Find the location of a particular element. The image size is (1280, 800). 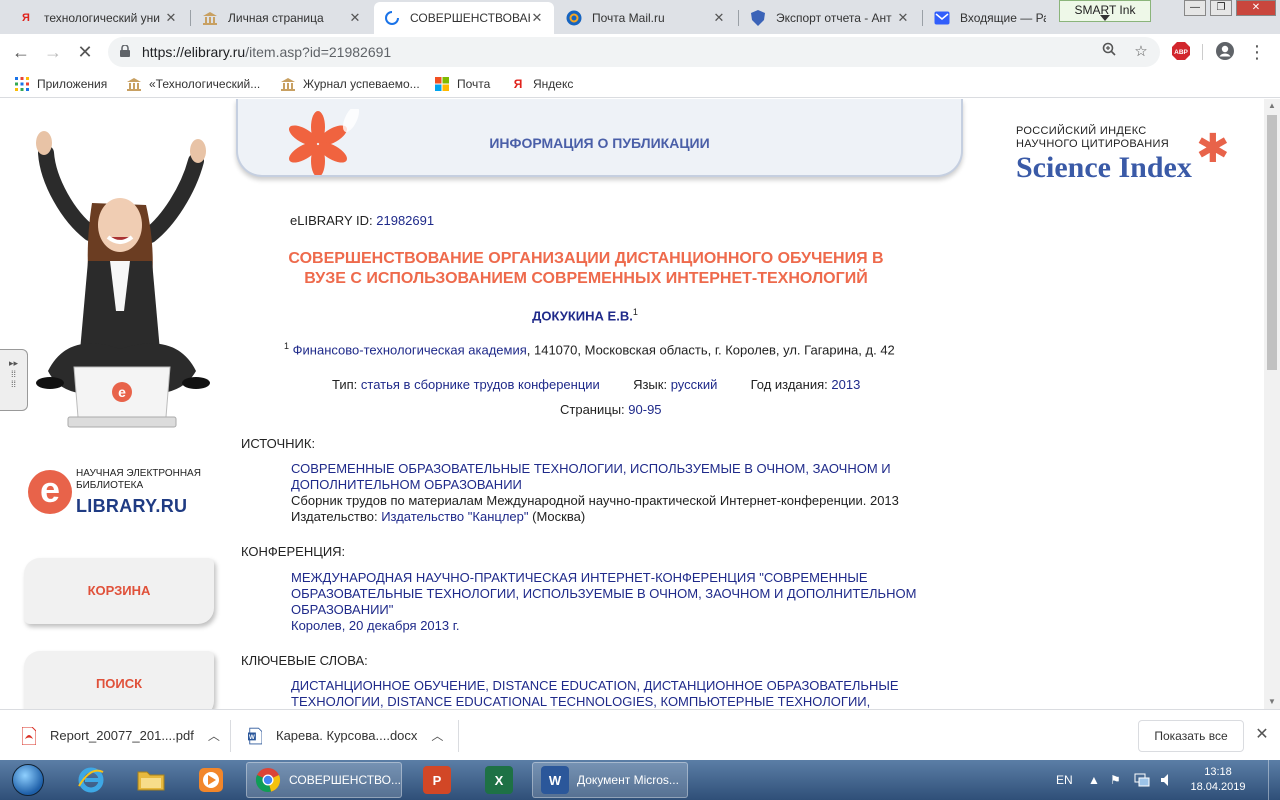

yandex-icon: Я is located at coordinates (518, 84).